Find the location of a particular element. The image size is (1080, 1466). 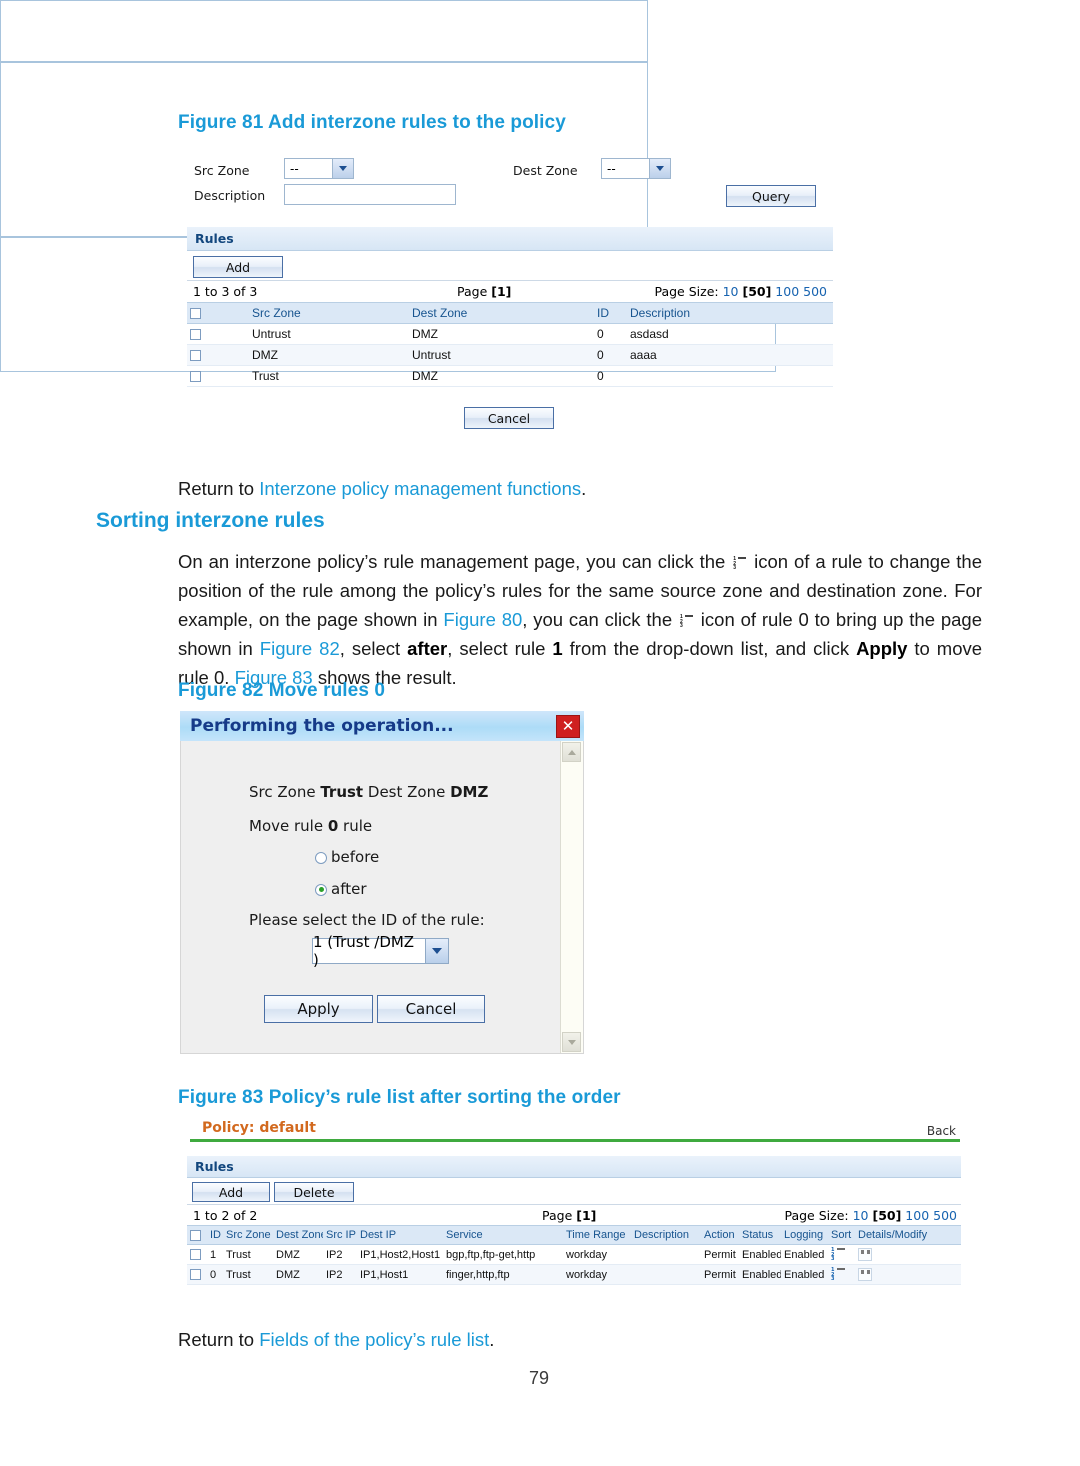

page-size-label-2: Page Size: is located at coordinates (816, 1215).